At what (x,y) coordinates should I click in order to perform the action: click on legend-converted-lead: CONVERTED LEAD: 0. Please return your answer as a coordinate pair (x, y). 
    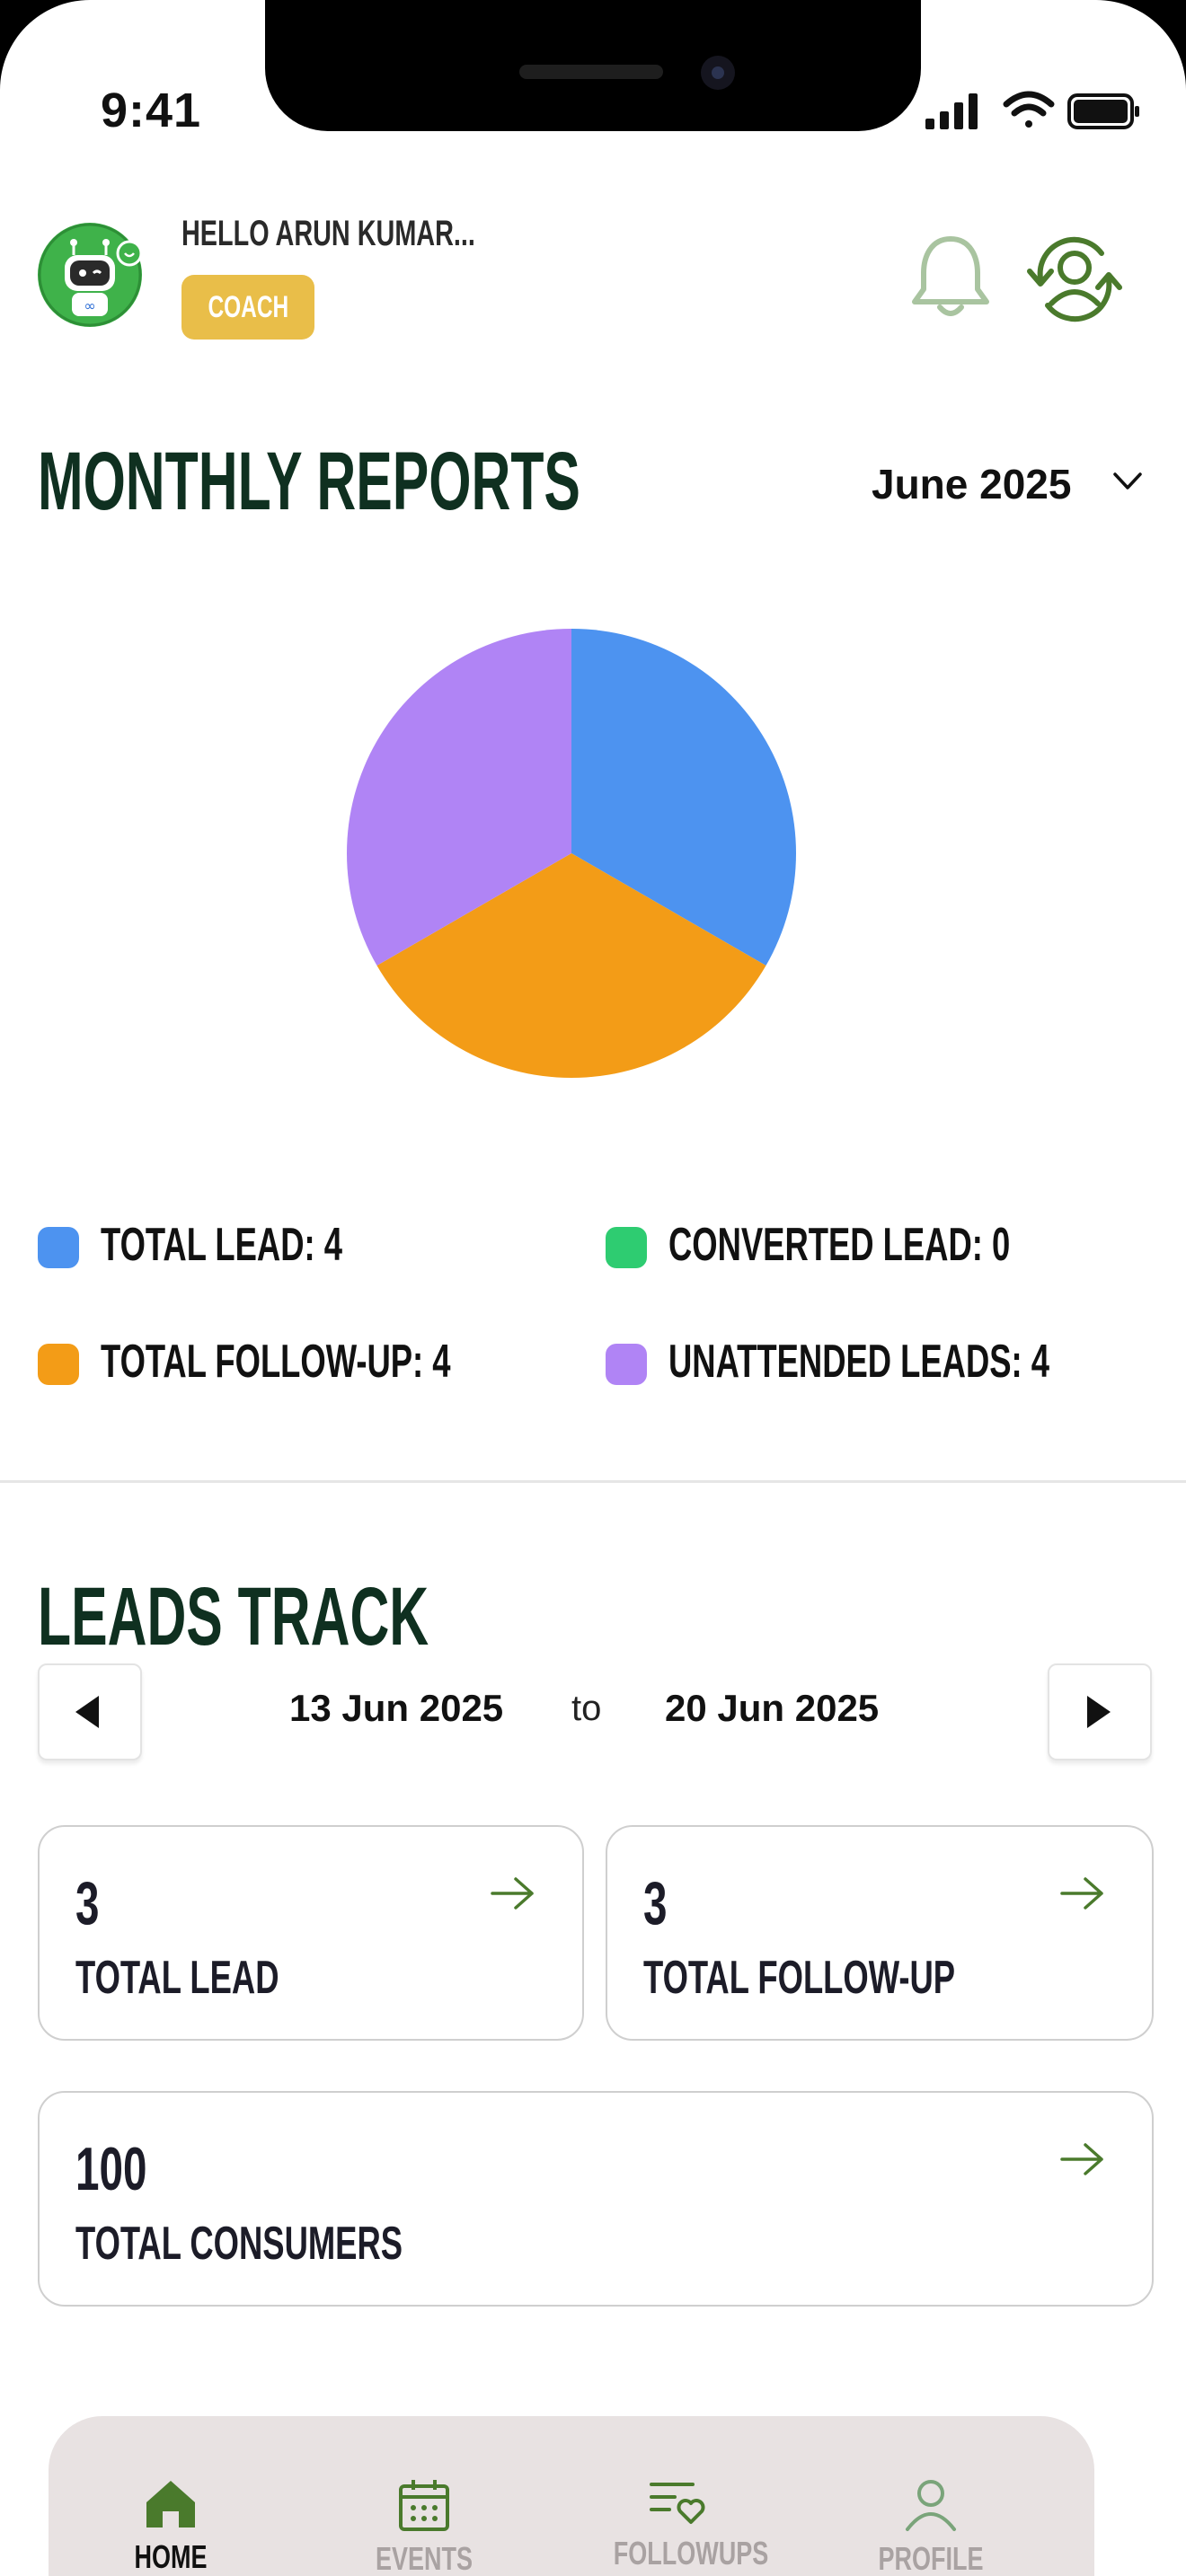
    Looking at the image, I should click on (875, 1245).